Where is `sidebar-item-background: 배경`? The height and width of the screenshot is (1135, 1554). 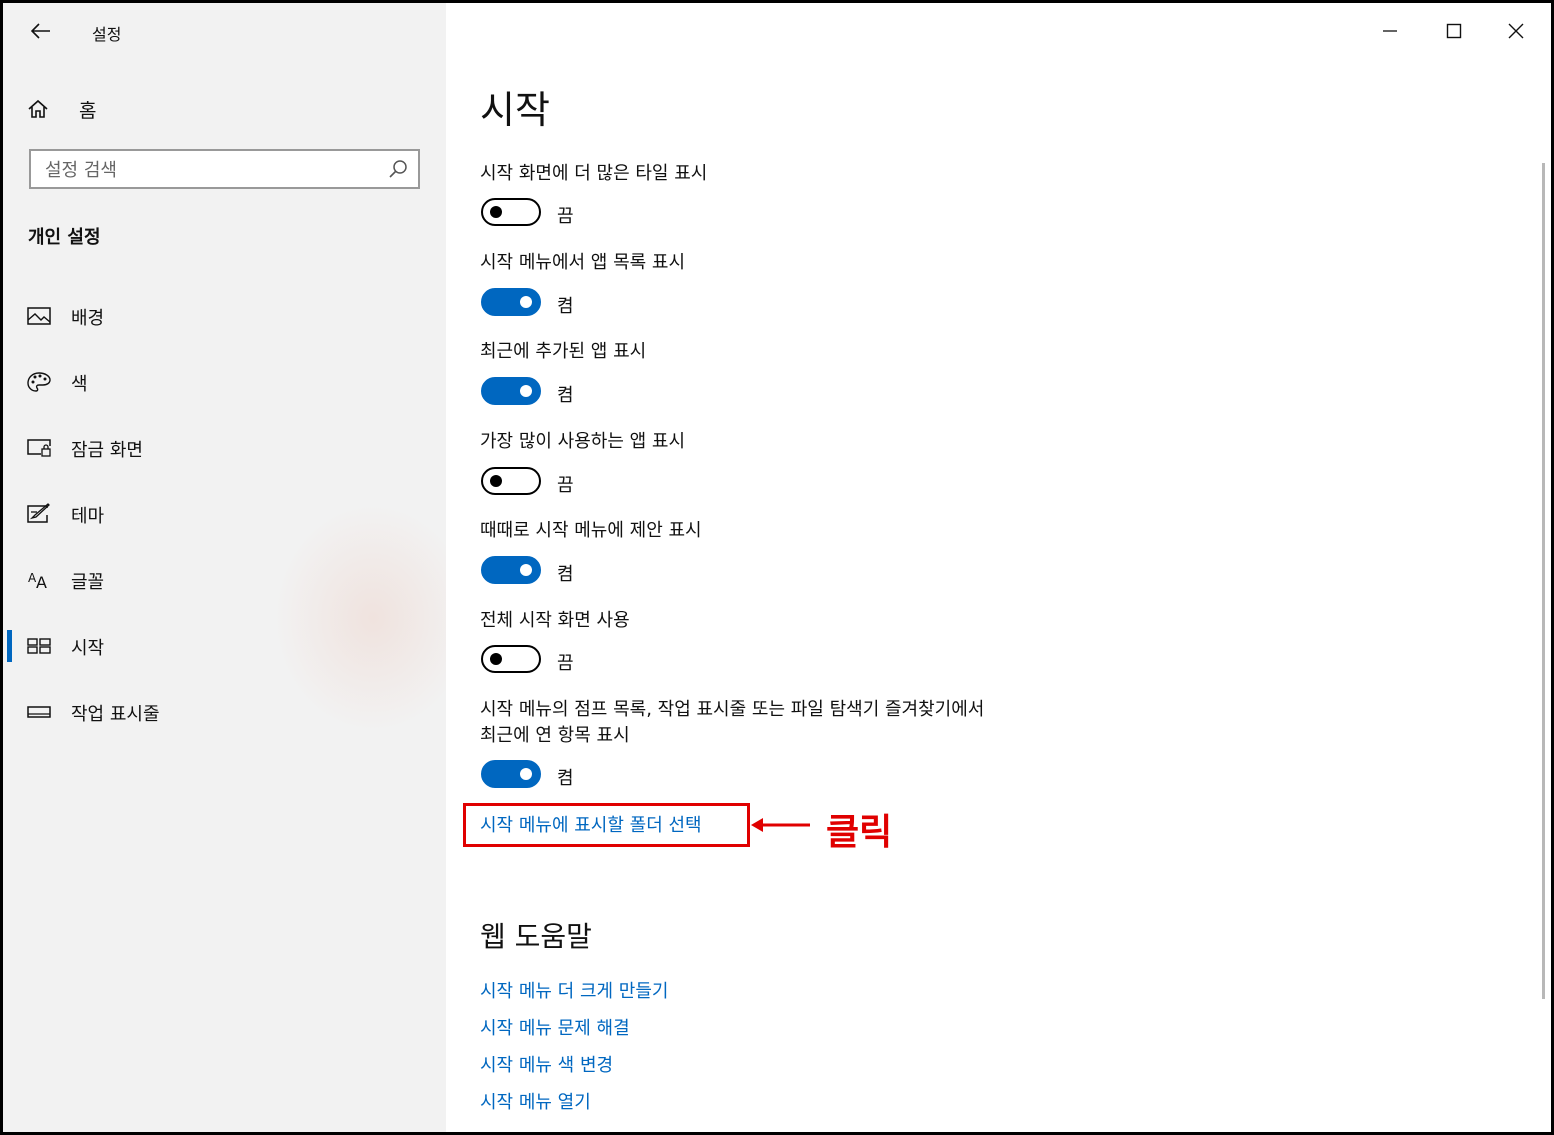
sidebar-item-background: 배경 is located at coordinates (224, 316).